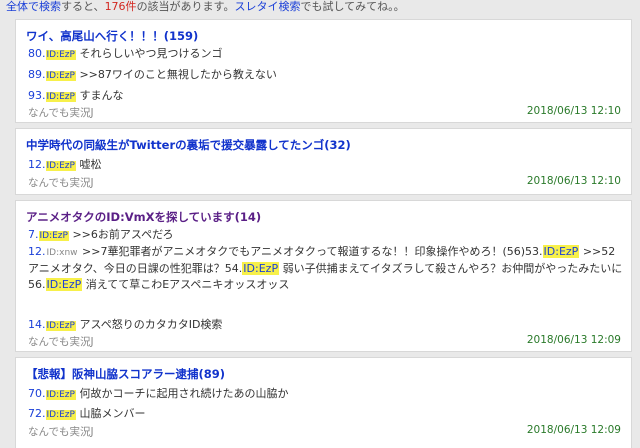 This screenshot has height=448, width=640. I want to click on notice-text: すると、, so click(83, 6).